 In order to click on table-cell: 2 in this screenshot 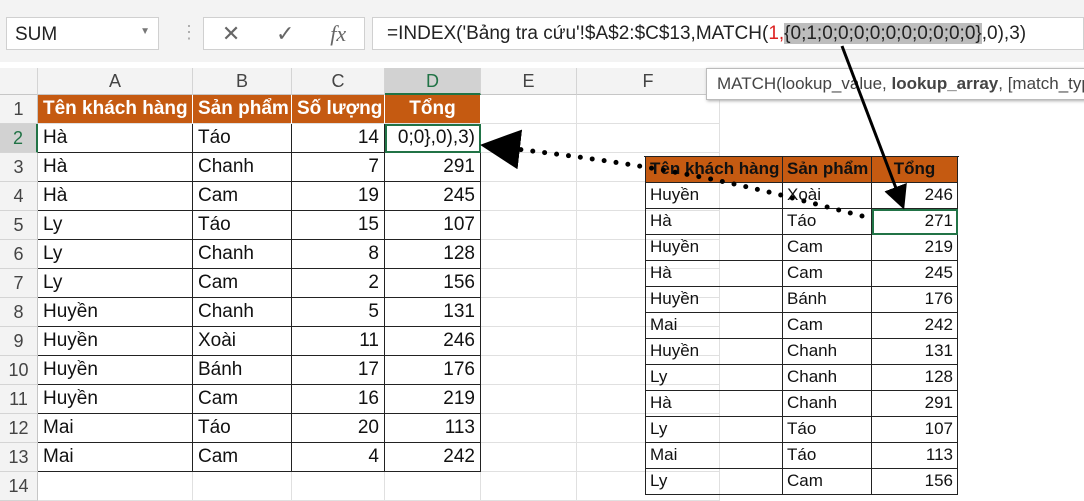, I will do `click(338, 283)`.